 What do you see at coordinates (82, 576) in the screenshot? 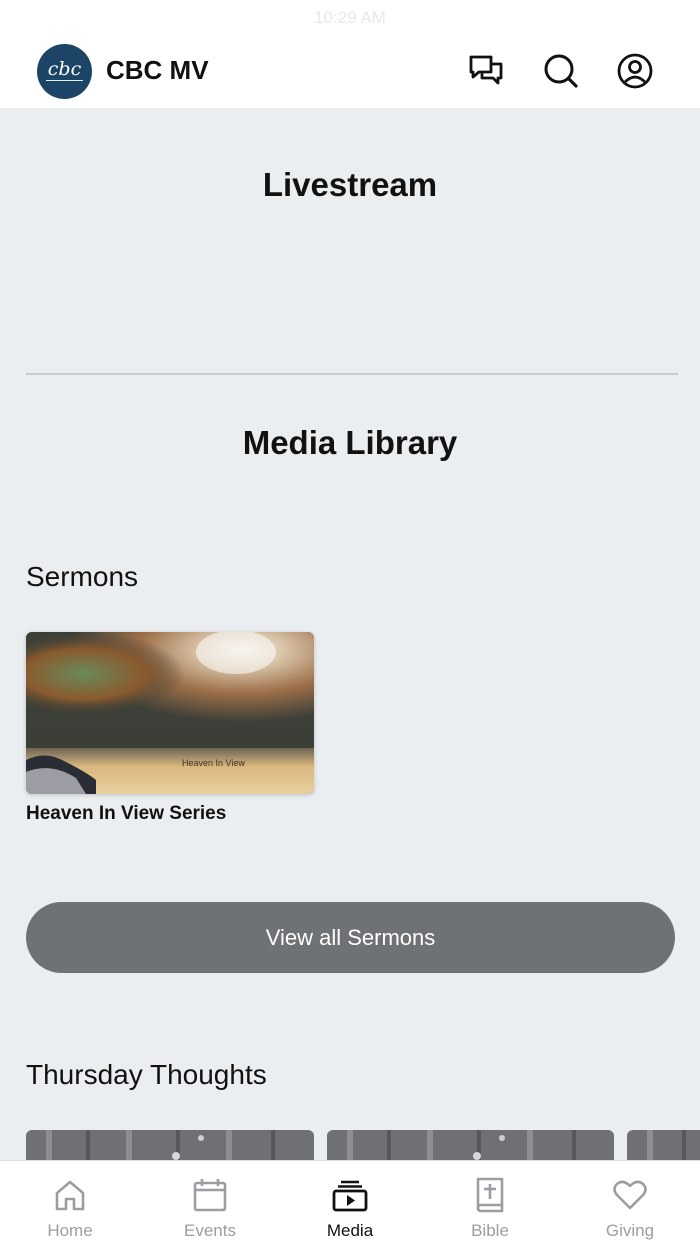
I see `sermons-row-title: Sermons` at bounding box center [82, 576].